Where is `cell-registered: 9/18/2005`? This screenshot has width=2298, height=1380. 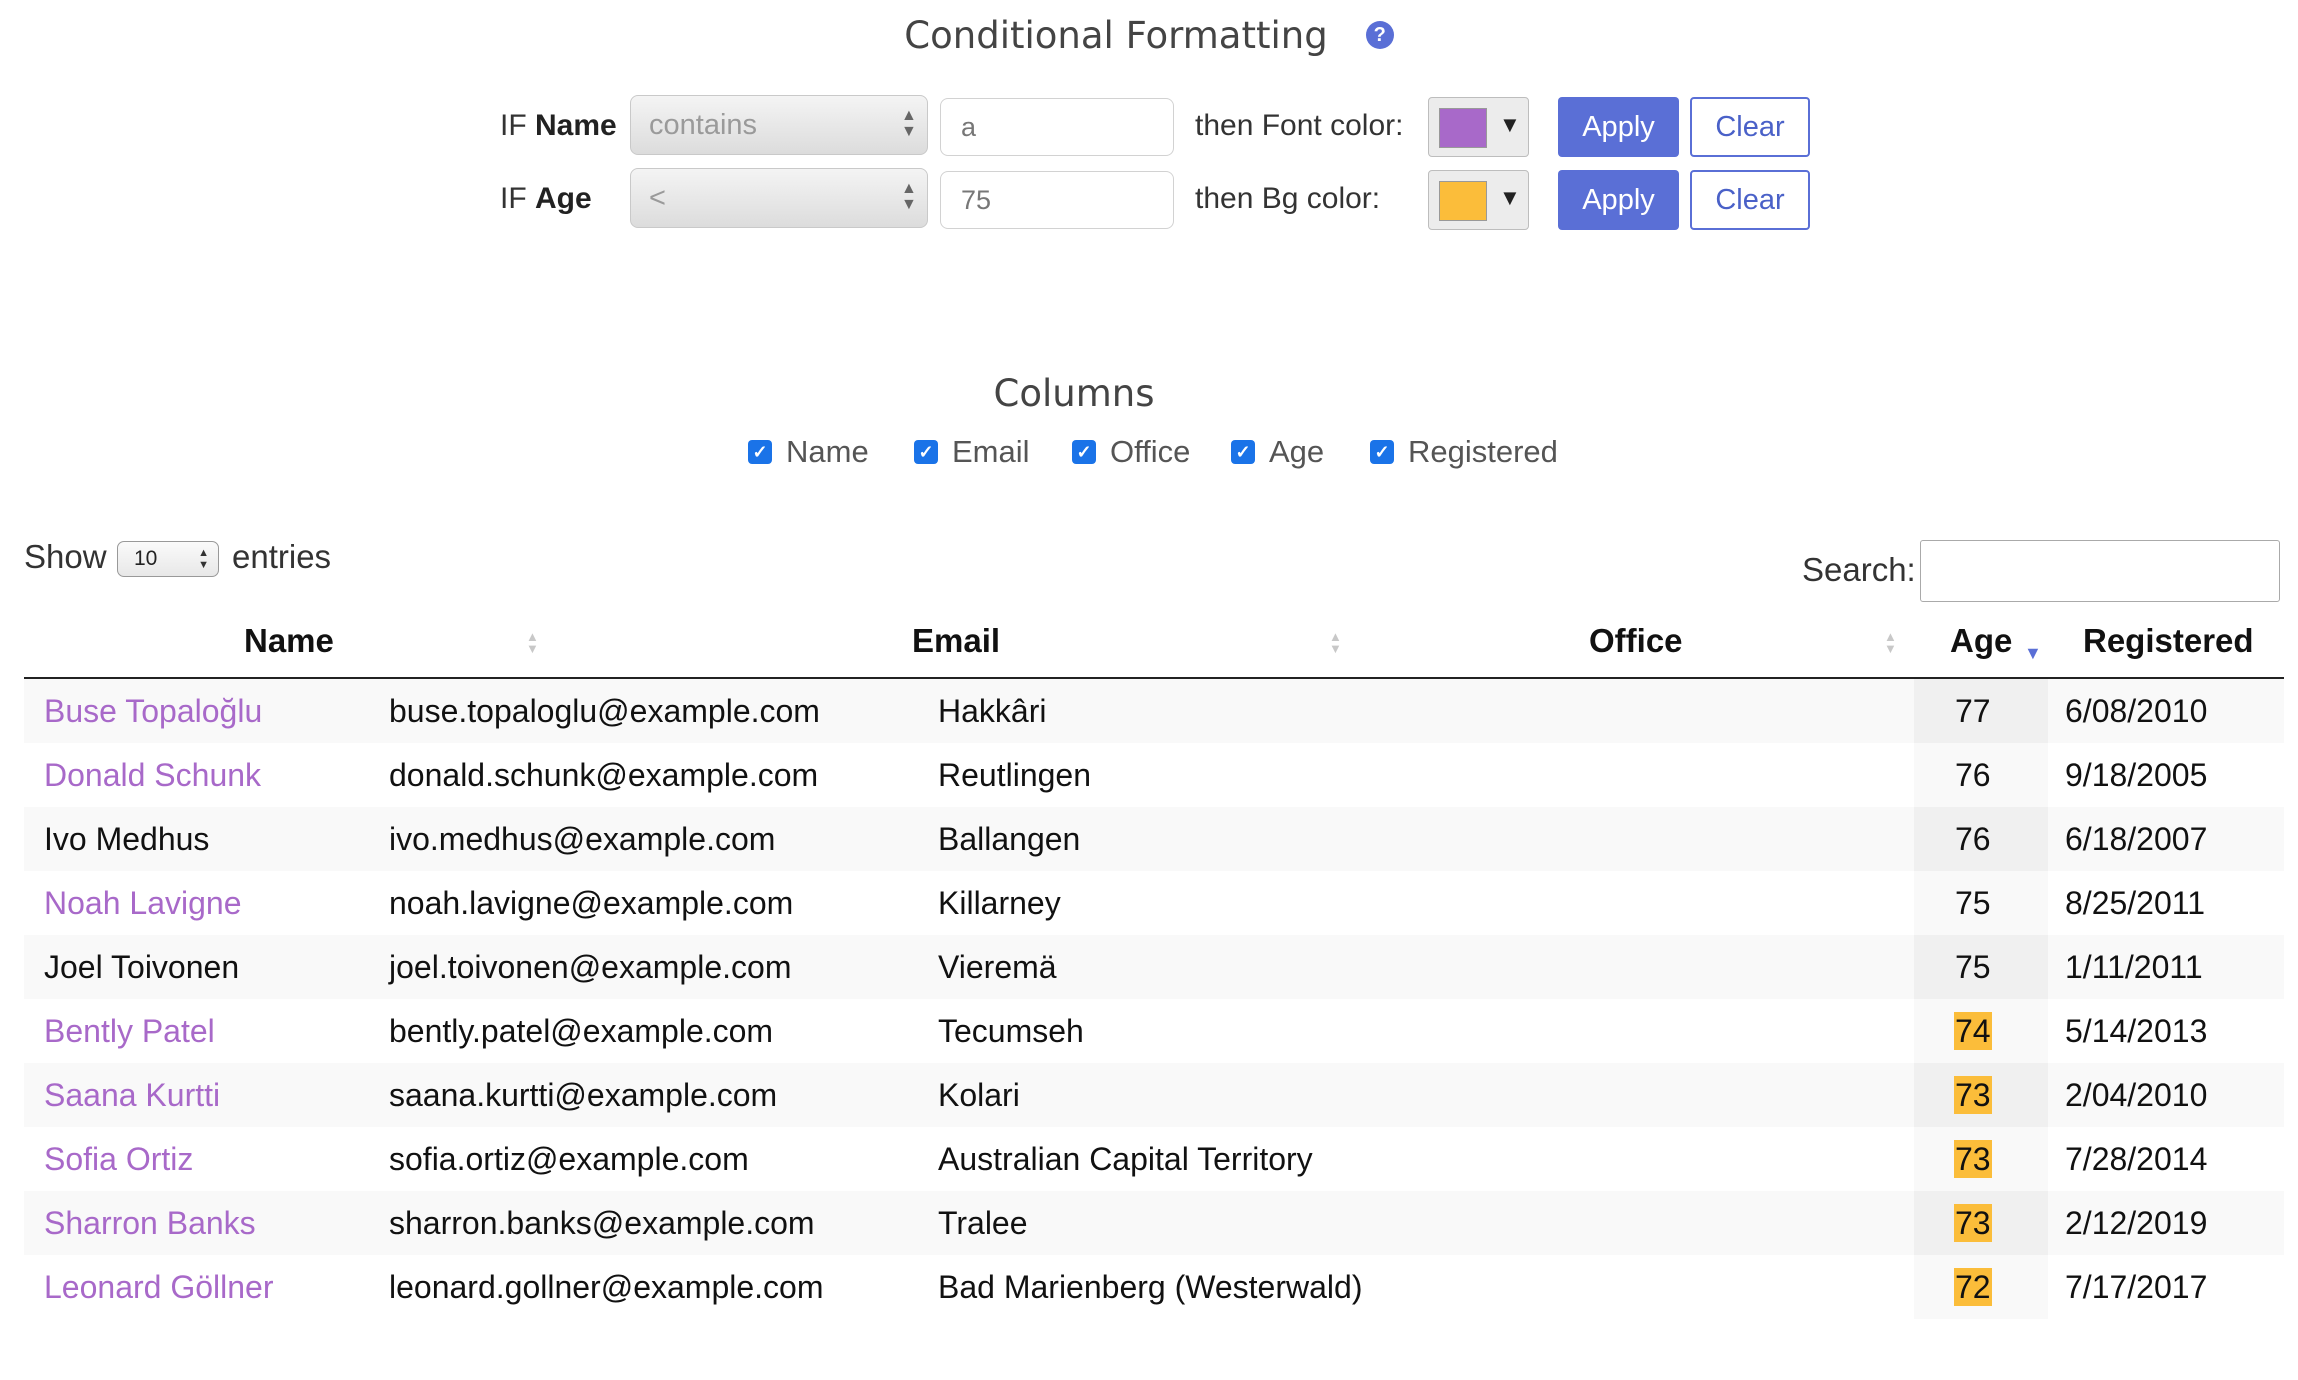 cell-registered: 9/18/2005 is located at coordinates (2136, 775).